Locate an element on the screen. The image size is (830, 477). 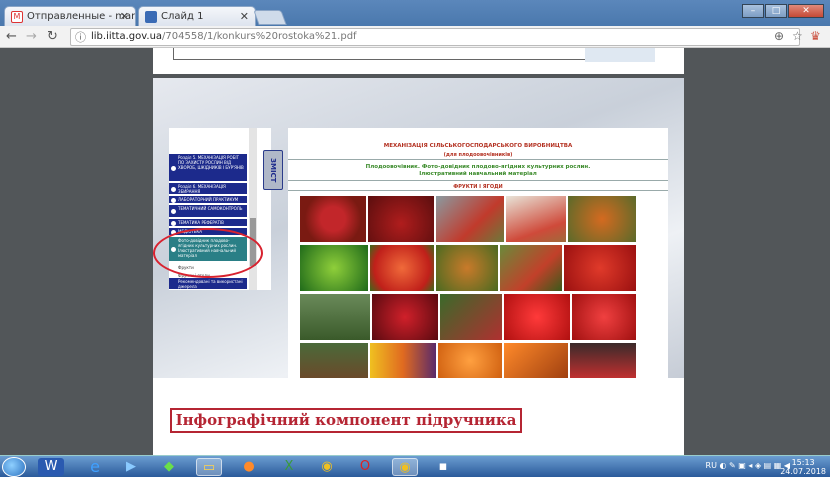
close-window-button: ✕ is located at coordinates (806, 11).